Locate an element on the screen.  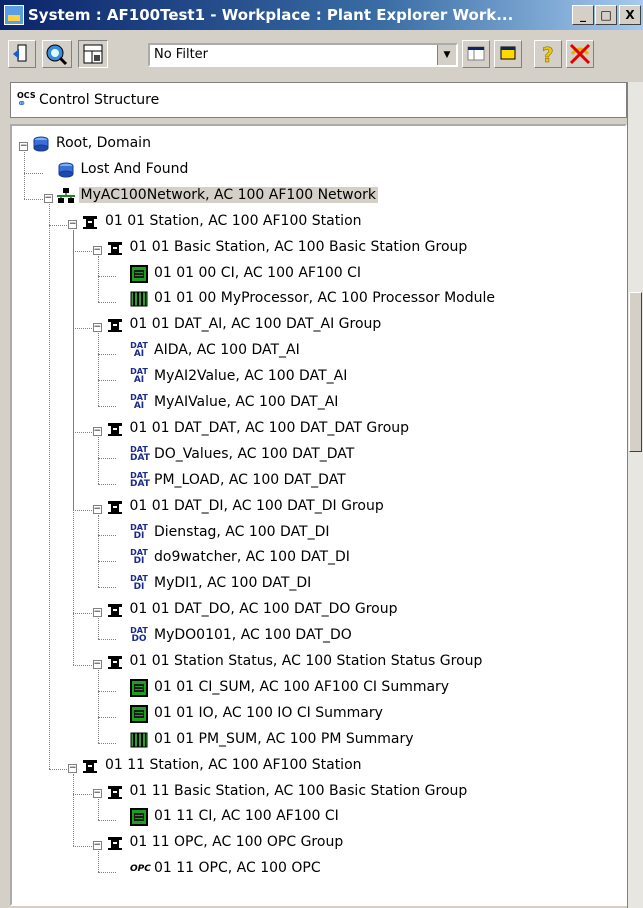
tree-item-label: 01 01 CI_SUM, AC 100 AF100 CI Summary is located at coordinates (302, 686).